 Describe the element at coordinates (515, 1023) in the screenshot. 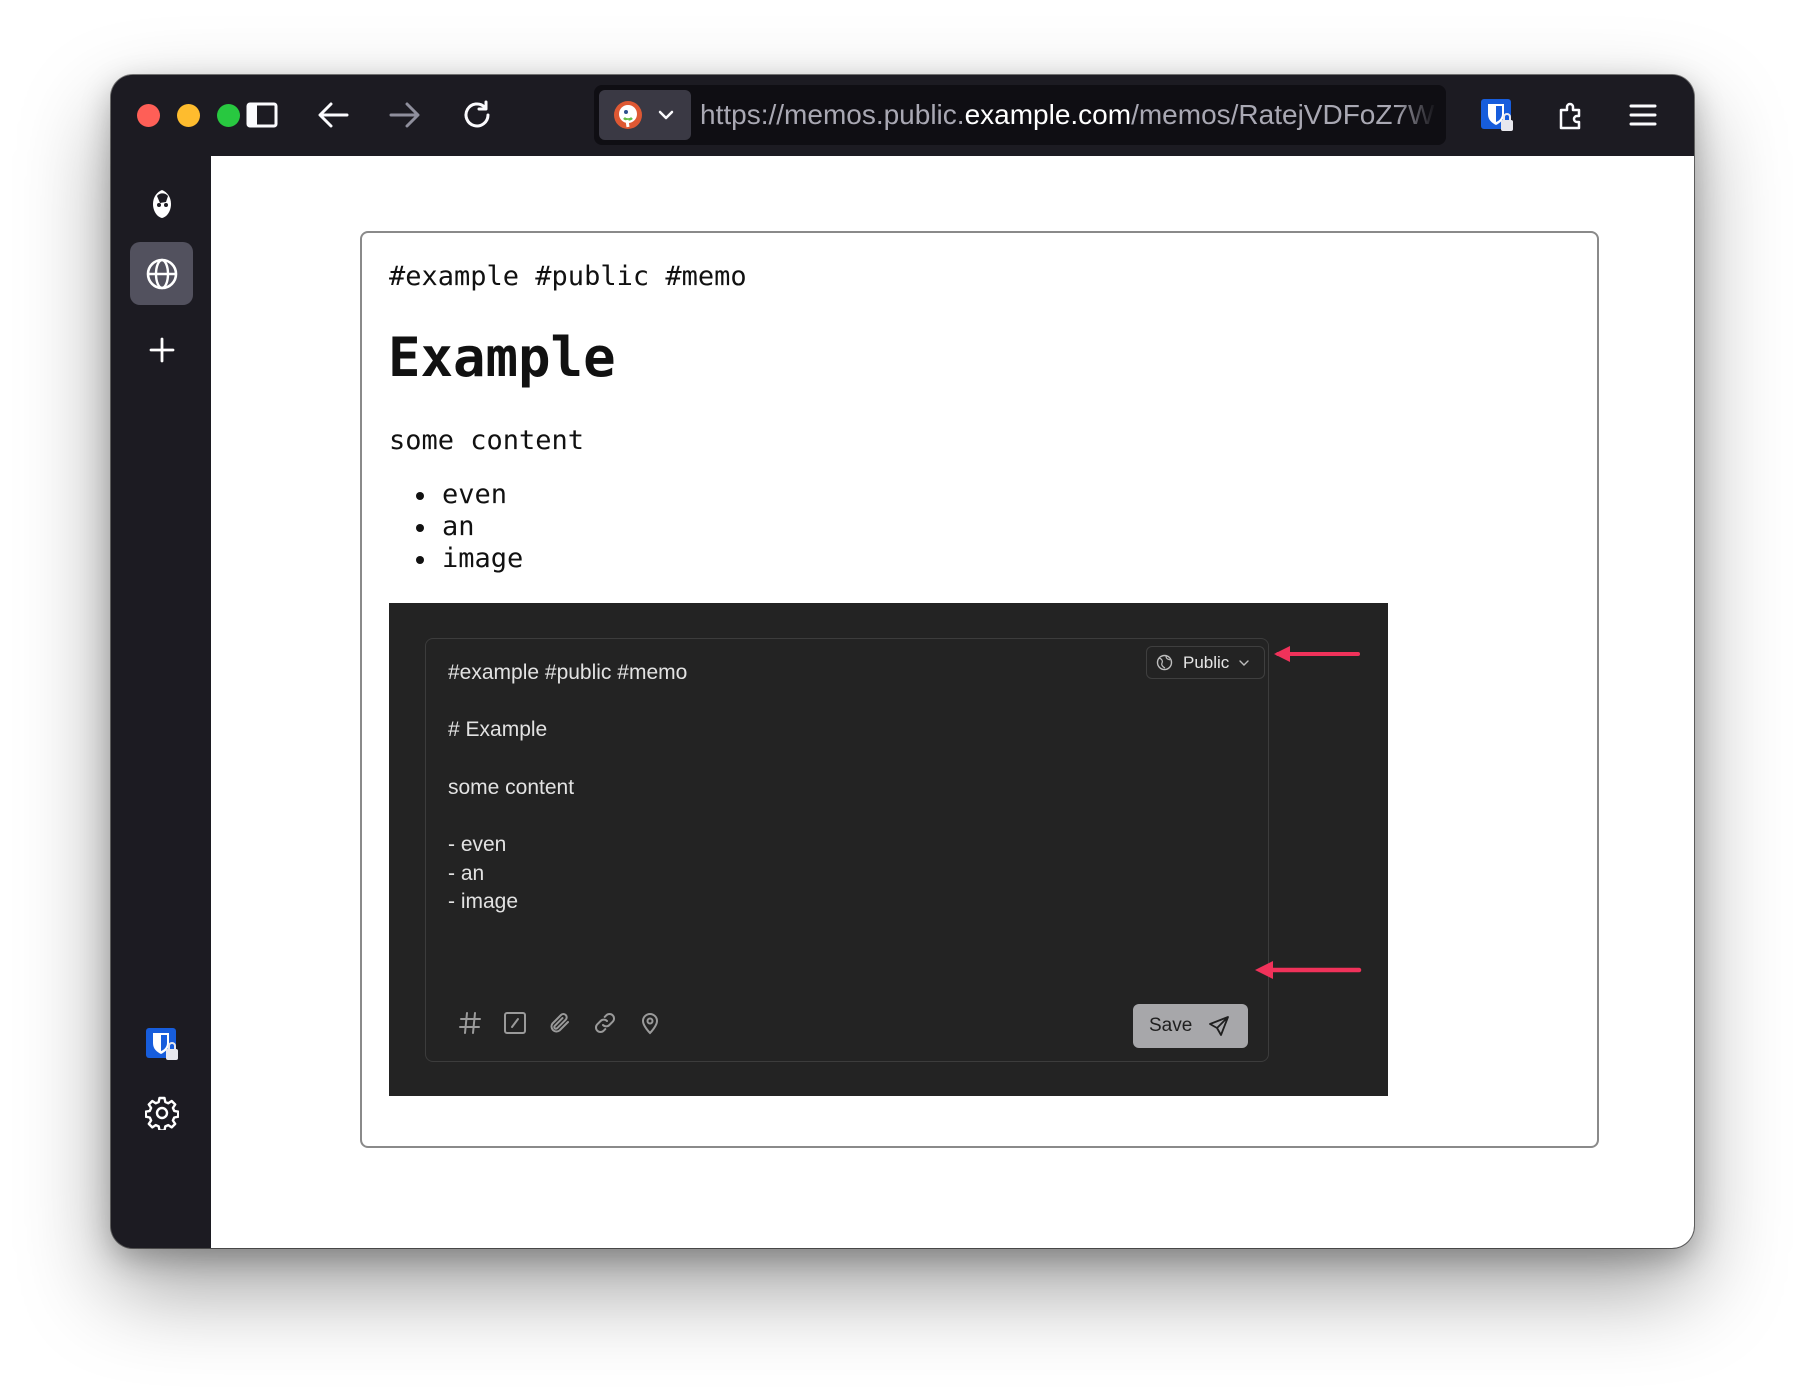

I see `slash-box-icon` at that location.